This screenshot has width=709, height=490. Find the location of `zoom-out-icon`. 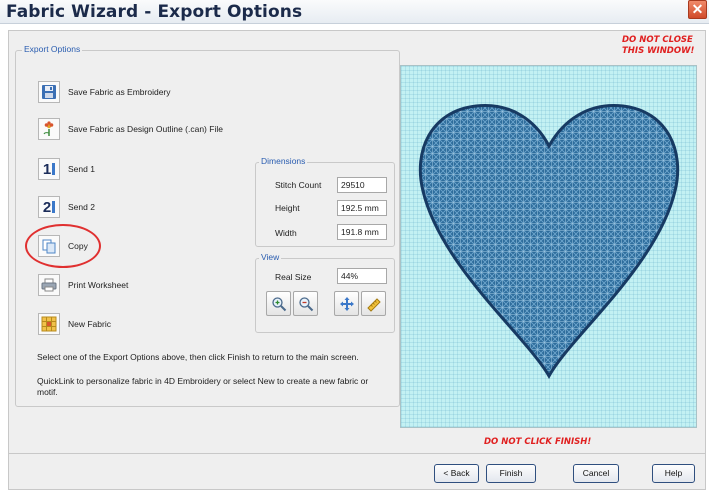

zoom-out-icon is located at coordinates (305, 303).